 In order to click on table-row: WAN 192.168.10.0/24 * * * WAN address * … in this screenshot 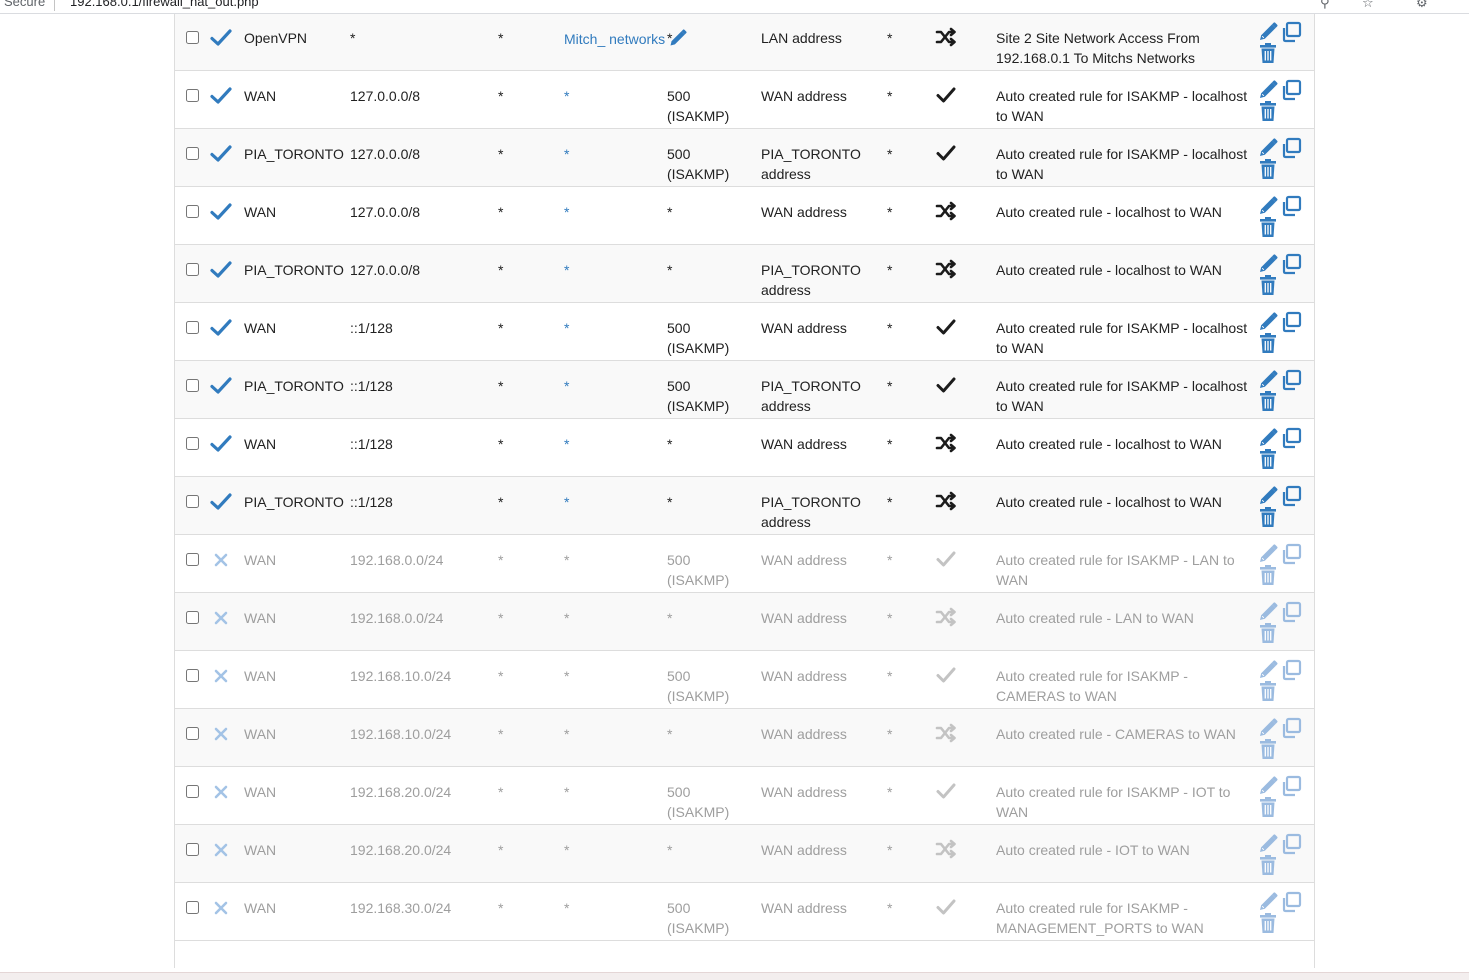, I will do `click(744, 738)`.